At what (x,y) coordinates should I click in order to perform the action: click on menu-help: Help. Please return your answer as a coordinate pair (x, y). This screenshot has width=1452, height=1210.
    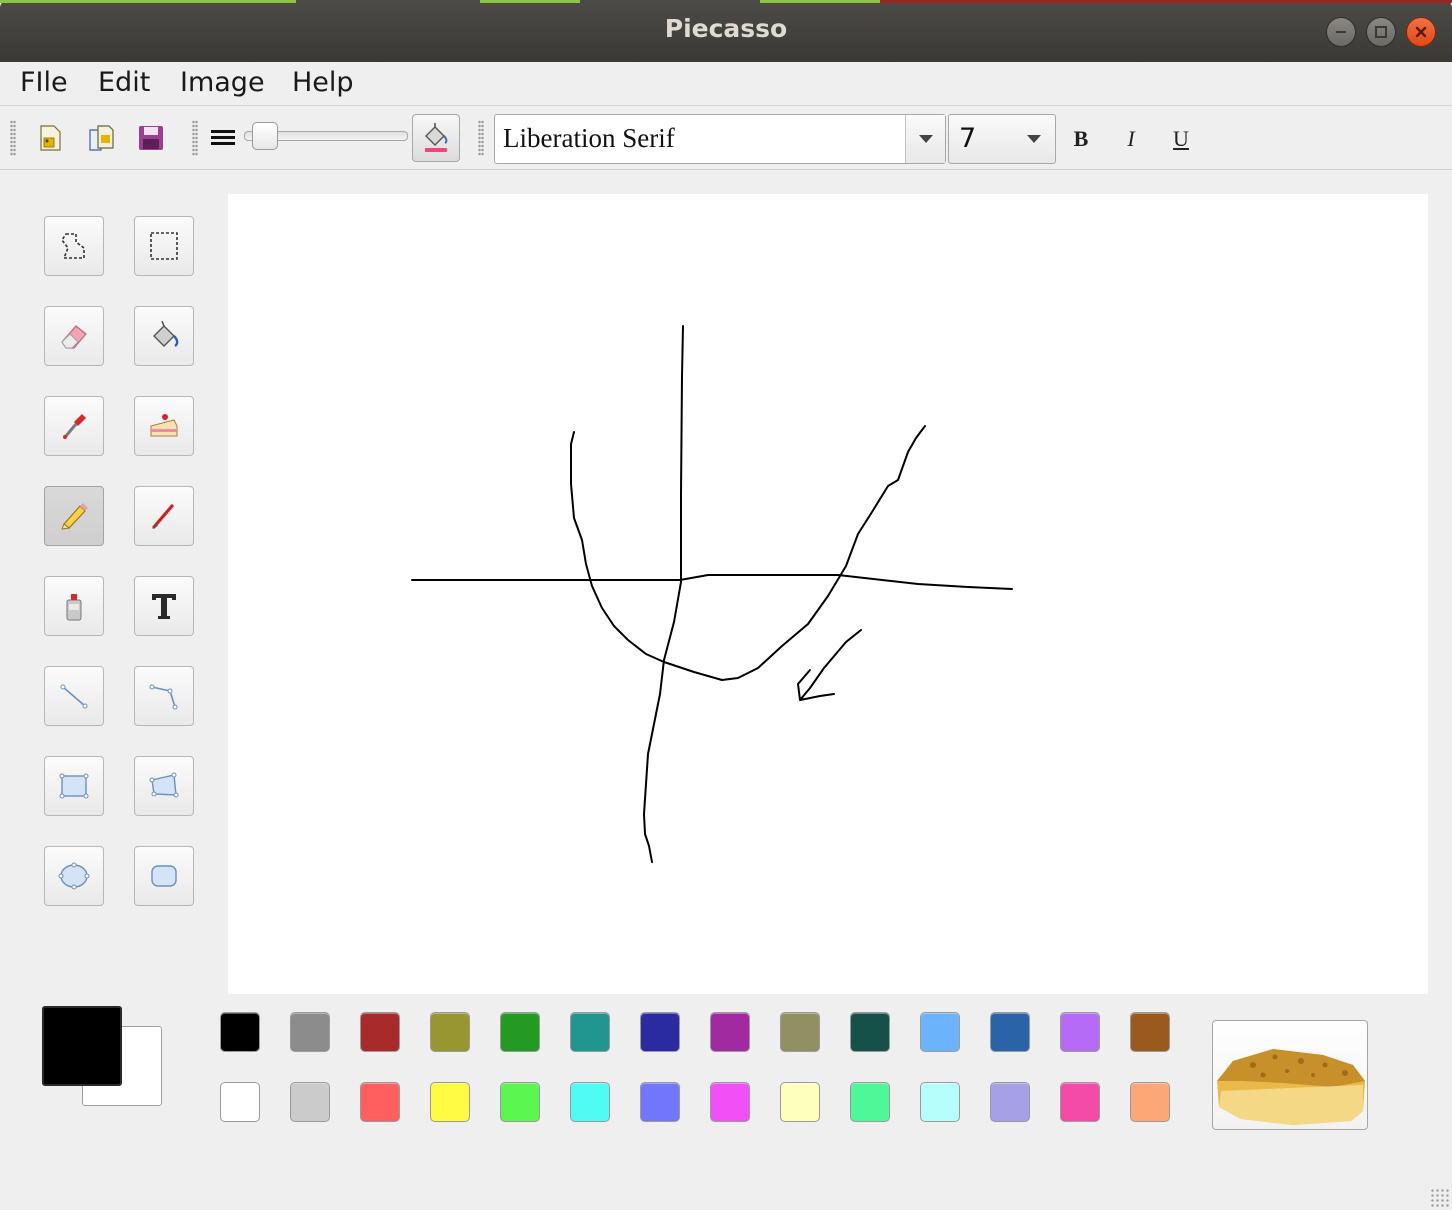
    Looking at the image, I should click on (323, 82).